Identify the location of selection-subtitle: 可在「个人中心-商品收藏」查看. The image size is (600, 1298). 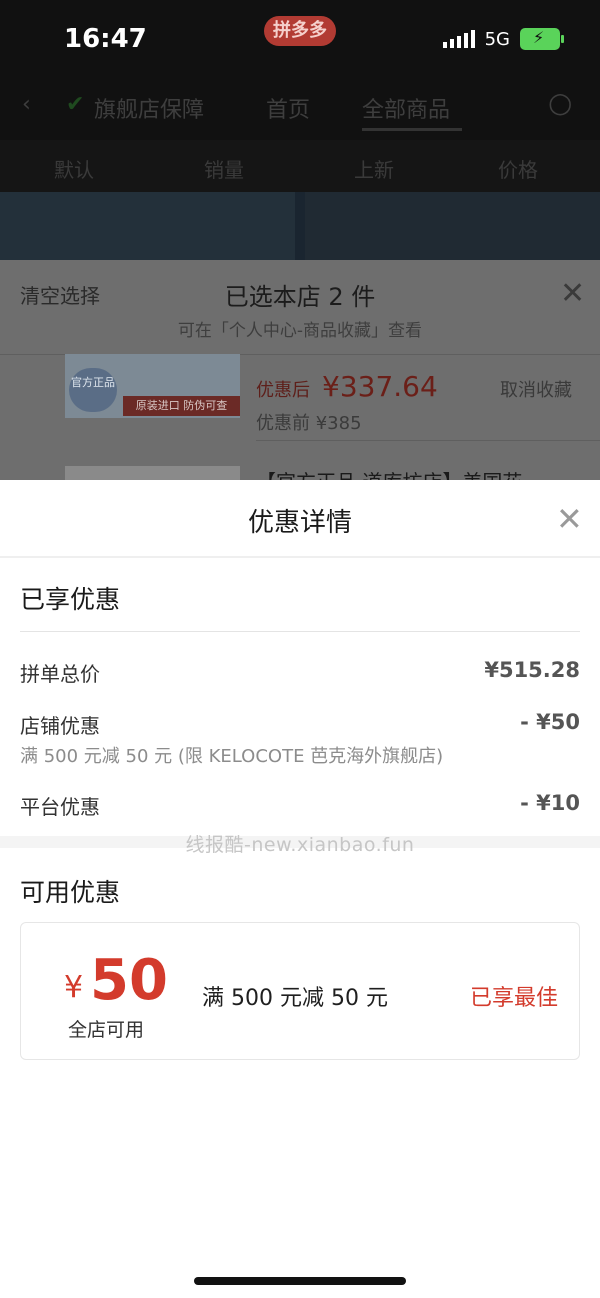
(300, 331).